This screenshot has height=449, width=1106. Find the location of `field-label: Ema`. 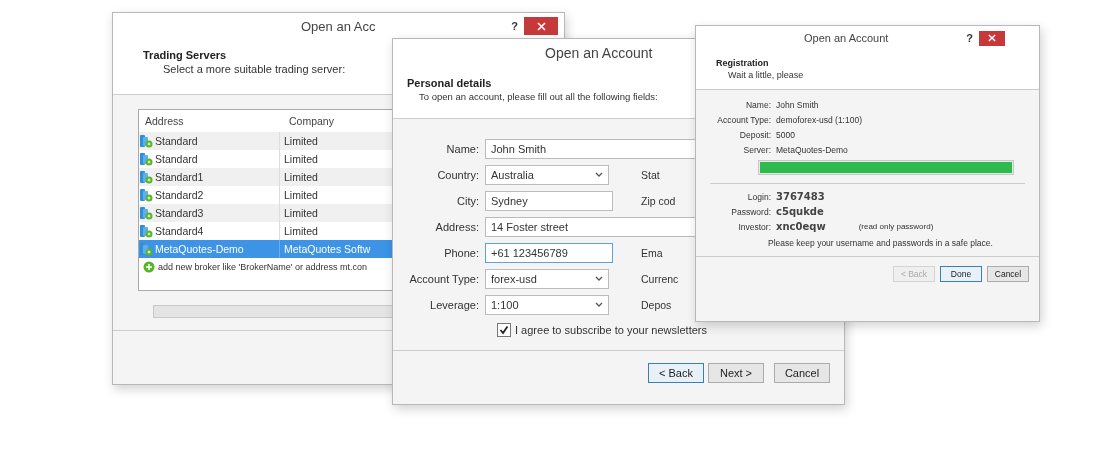

field-label: Ema is located at coordinates (652, 253).